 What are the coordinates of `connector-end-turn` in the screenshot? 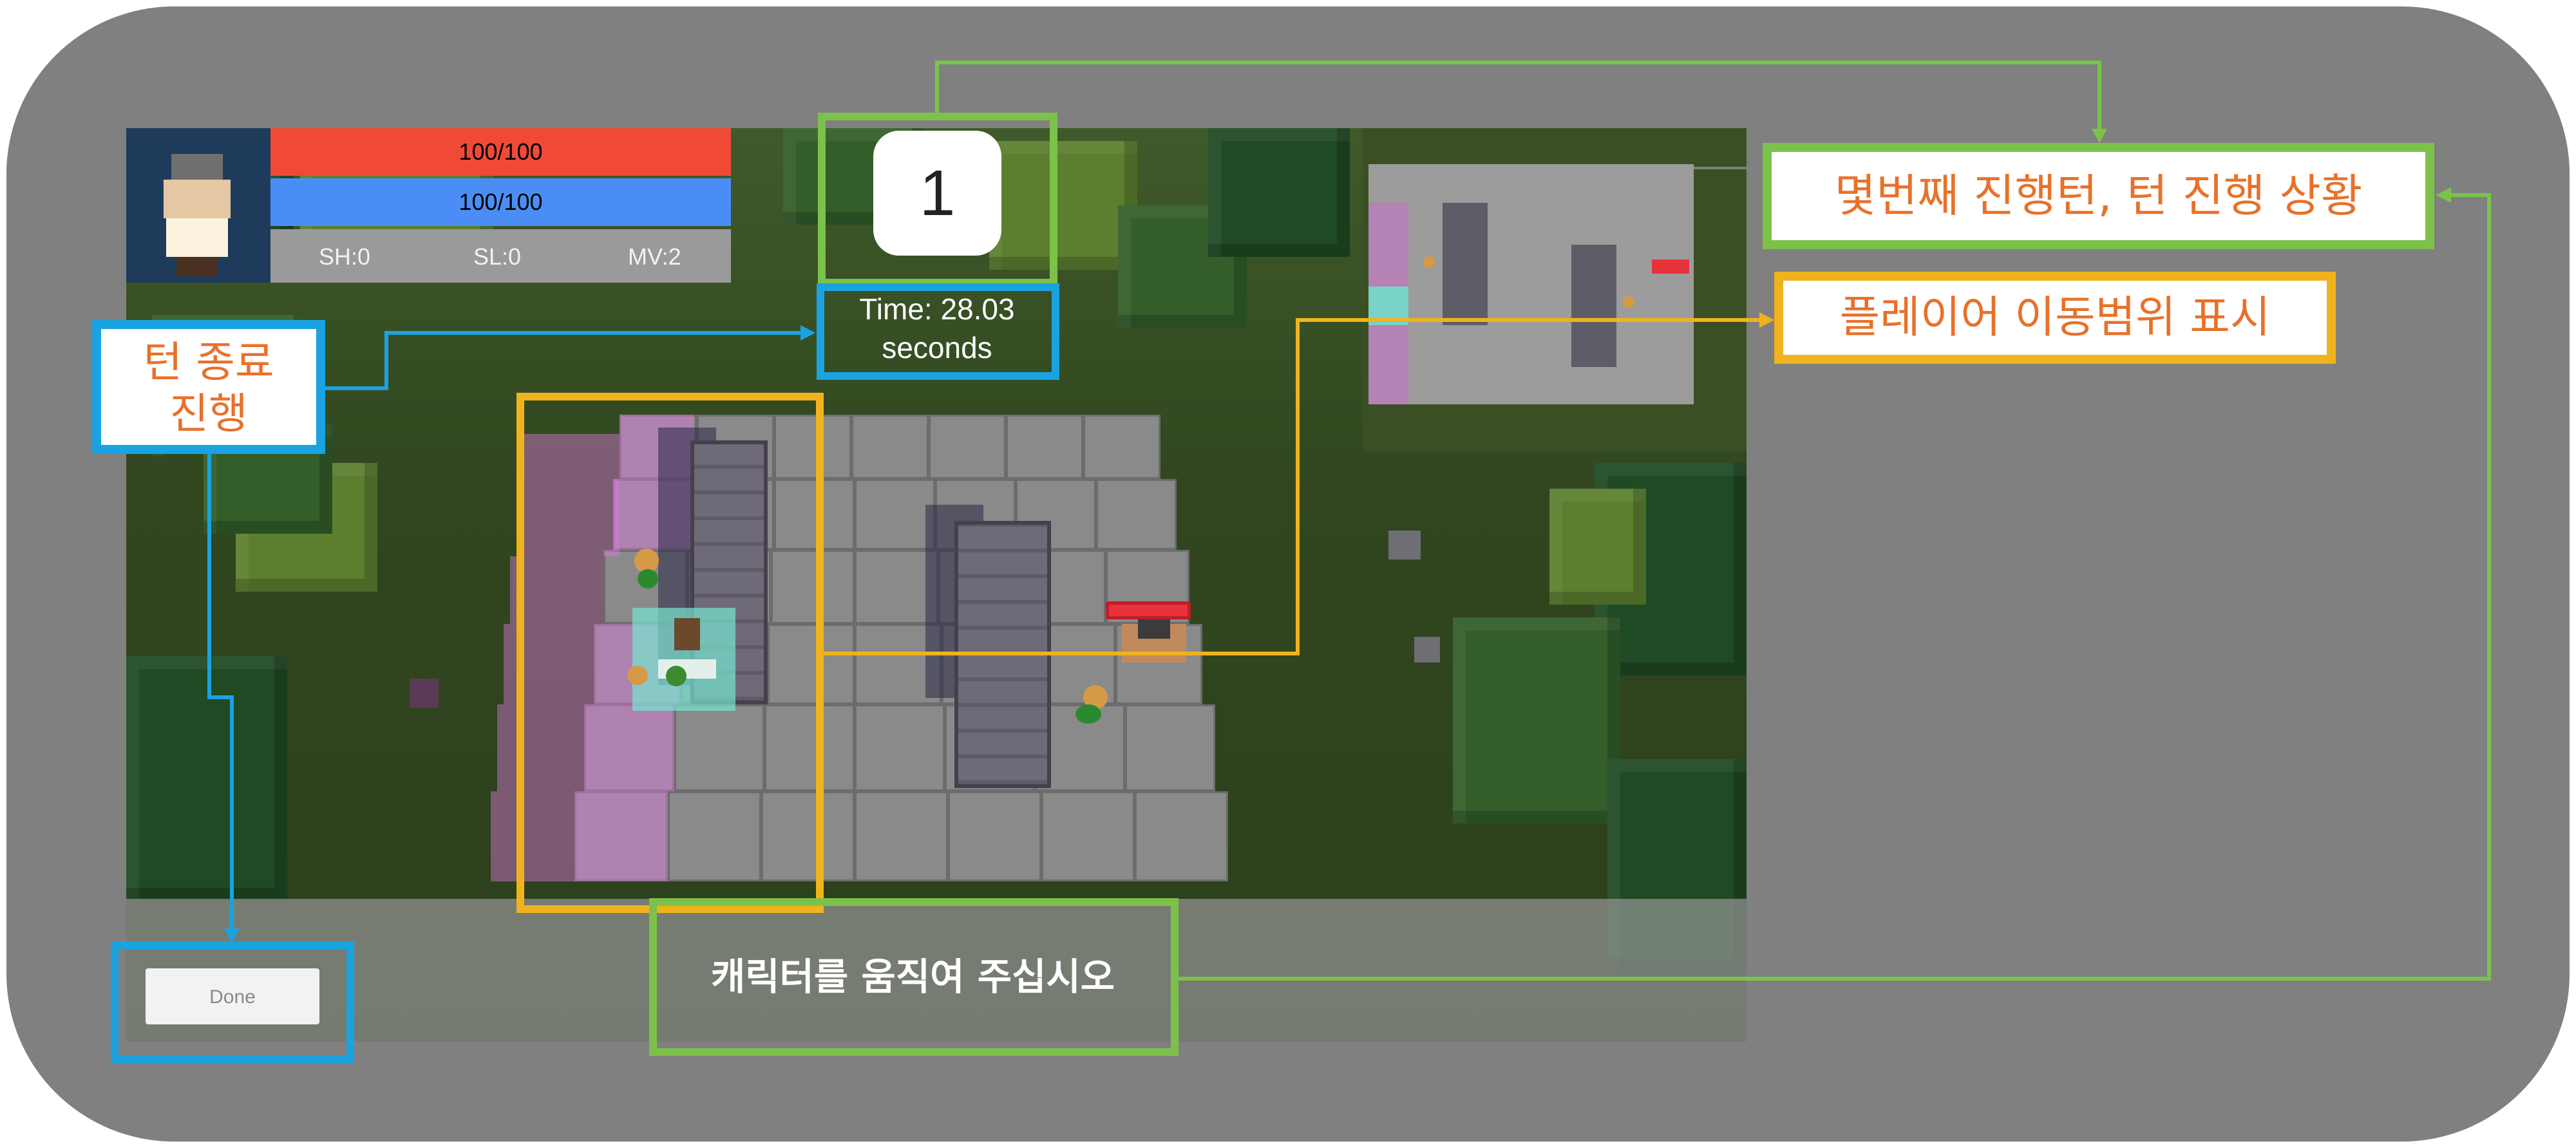 It's located at (221, 695).